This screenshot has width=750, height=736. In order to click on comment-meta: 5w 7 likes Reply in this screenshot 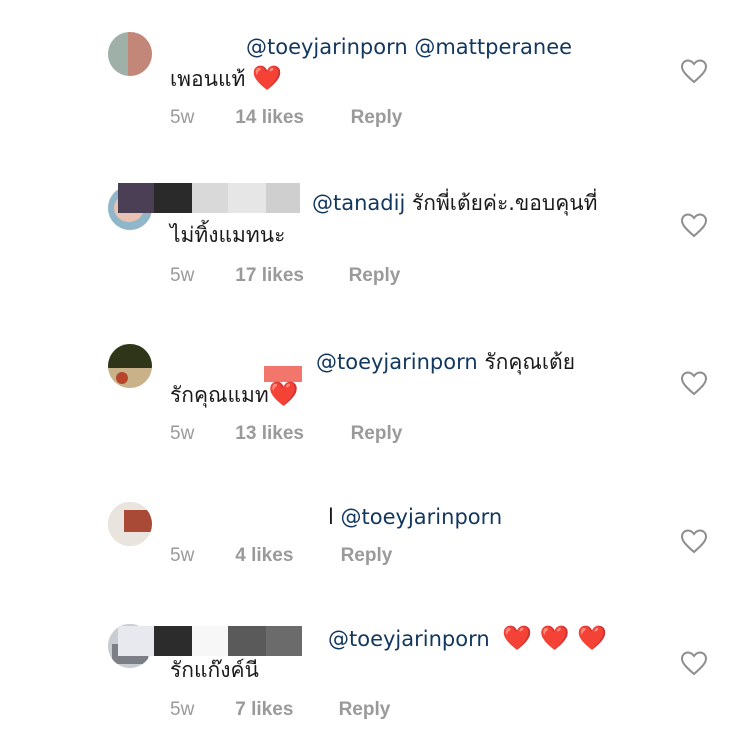, I will do `click(280, 710)`.